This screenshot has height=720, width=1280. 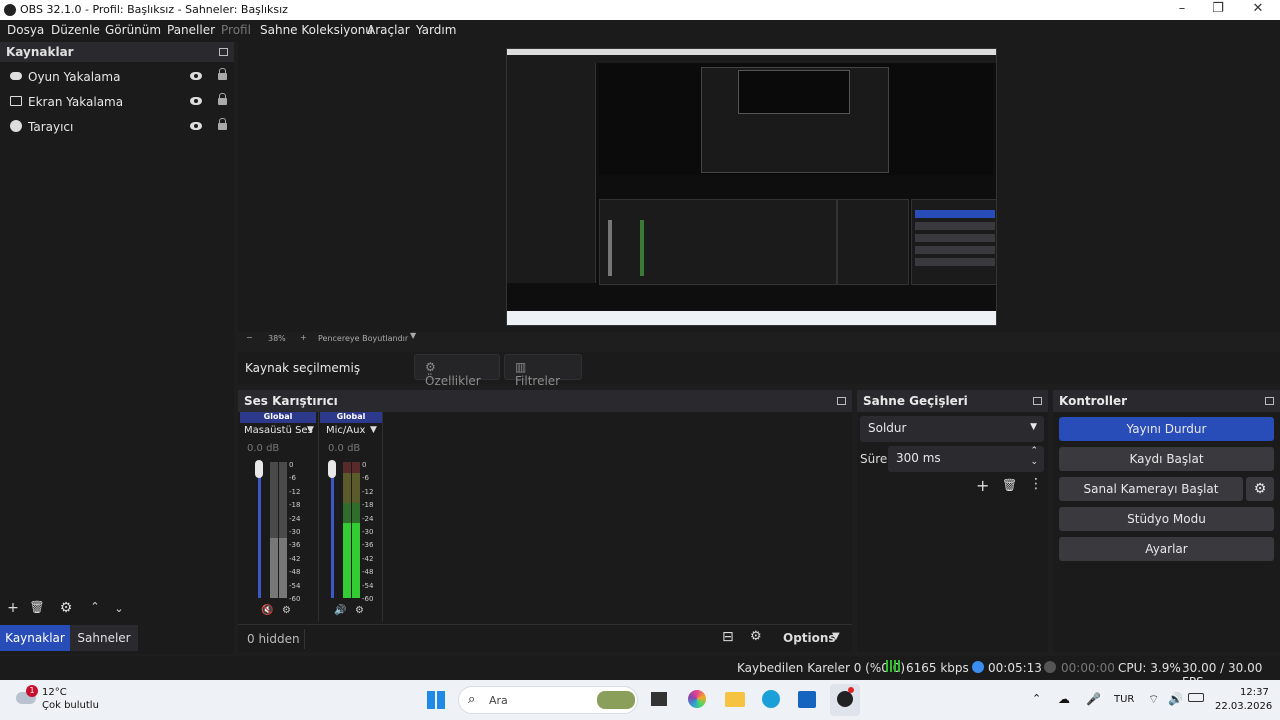 I want to click on tab-sahneler: Sahneler, so click(x=104, y=638).